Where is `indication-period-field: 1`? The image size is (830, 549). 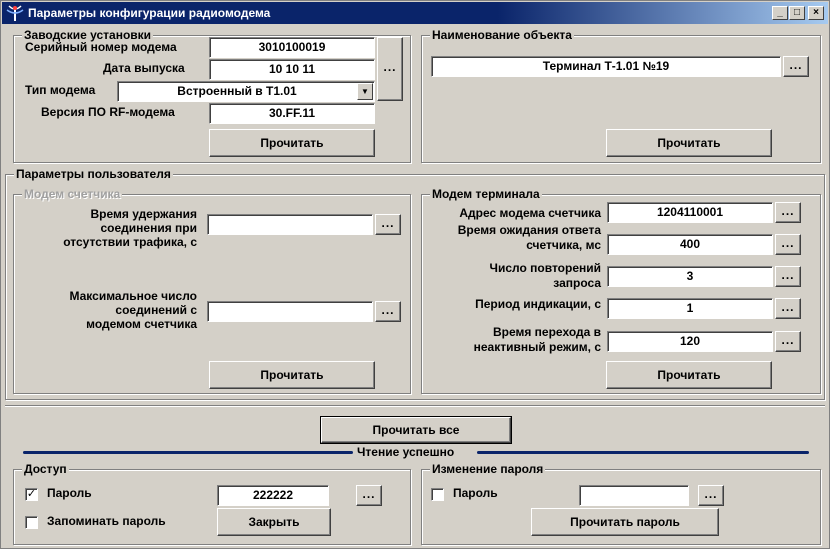
indication-period-field: 1 is located at coordinates (690, 308).